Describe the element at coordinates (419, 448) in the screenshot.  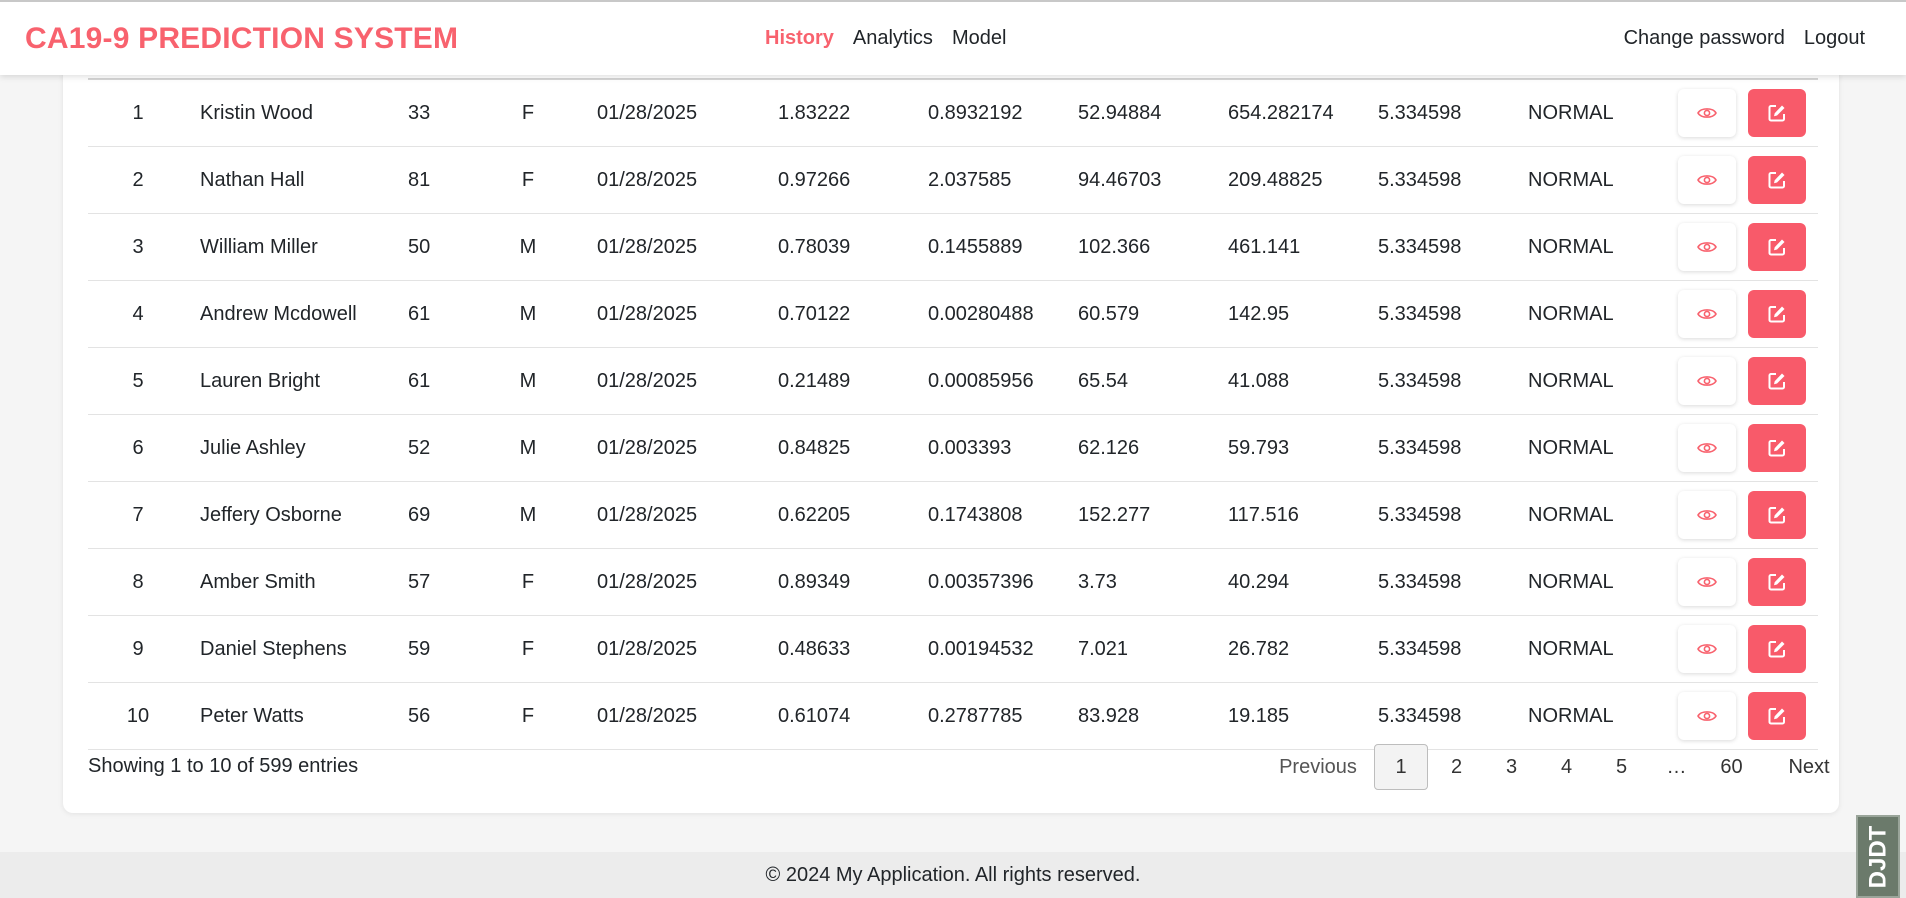
I see `patient-age: 52` at that location.